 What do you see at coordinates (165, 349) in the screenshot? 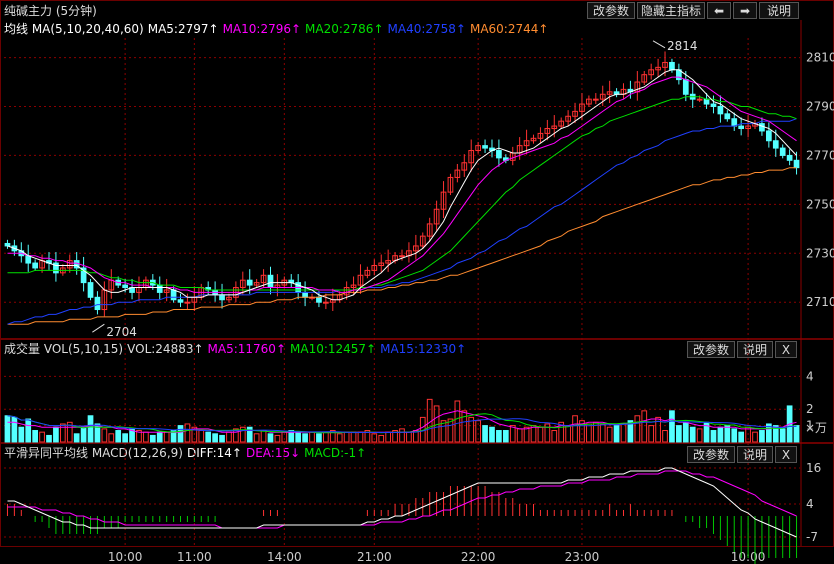
I see `vol-value-legend: VOL:24883↑` at bounding box center [165, 349].